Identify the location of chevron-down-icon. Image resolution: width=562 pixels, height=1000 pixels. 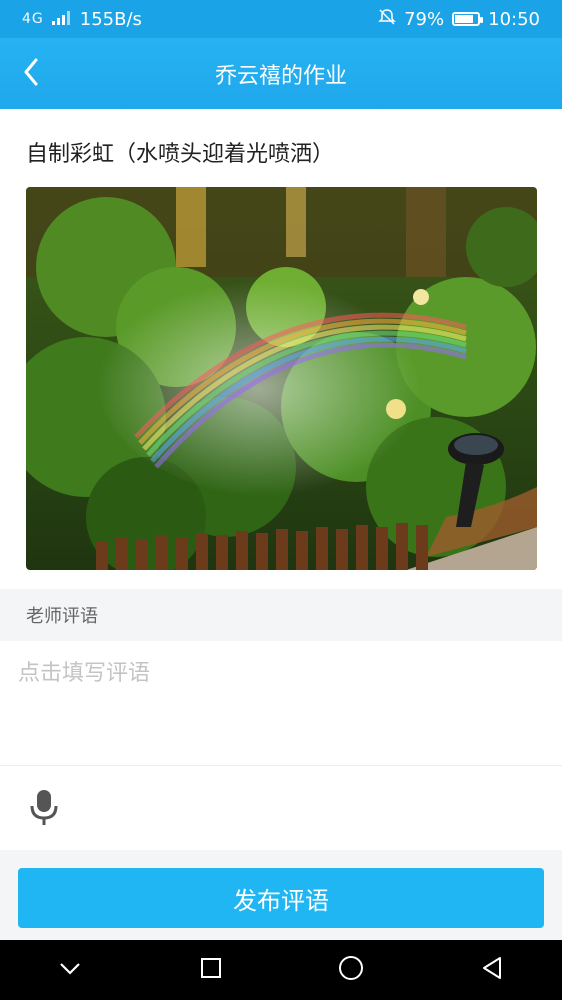
(70, 970).